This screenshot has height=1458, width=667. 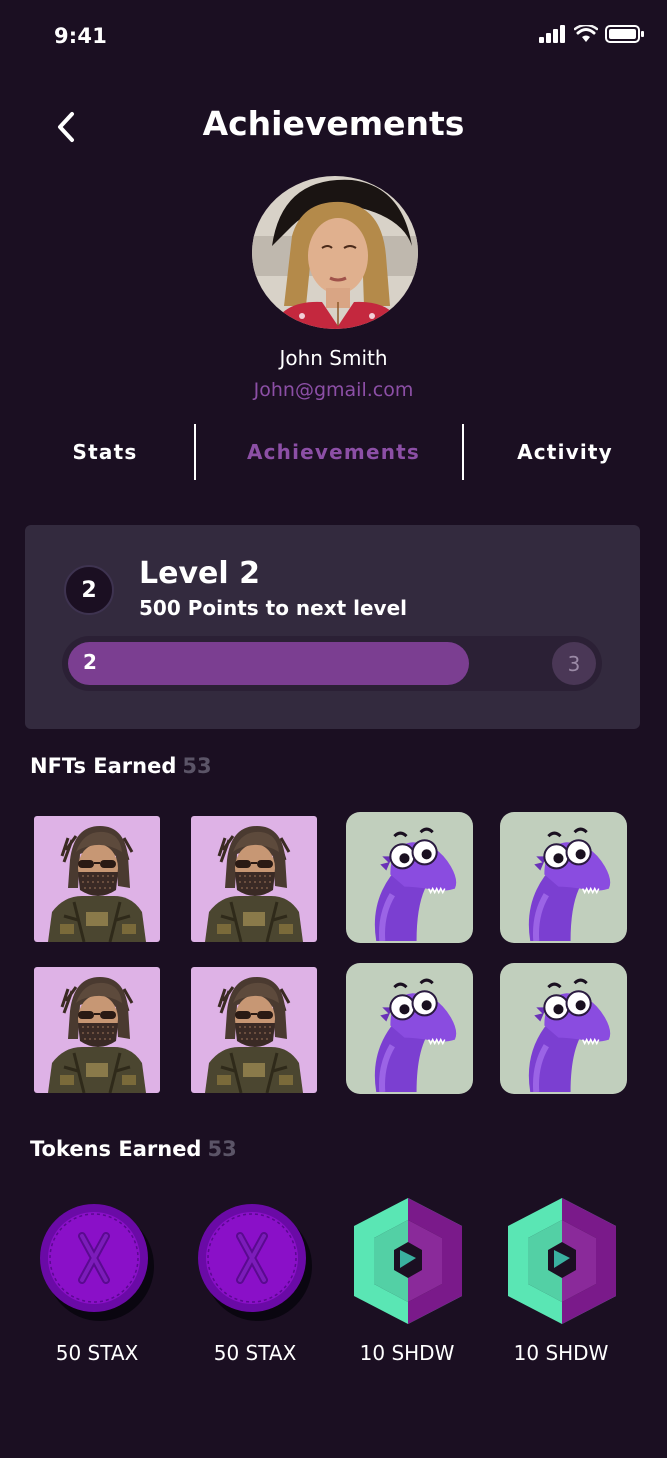 I want to click on nfts-heading-label: NFTs Earned, so click(x=103, y=766).